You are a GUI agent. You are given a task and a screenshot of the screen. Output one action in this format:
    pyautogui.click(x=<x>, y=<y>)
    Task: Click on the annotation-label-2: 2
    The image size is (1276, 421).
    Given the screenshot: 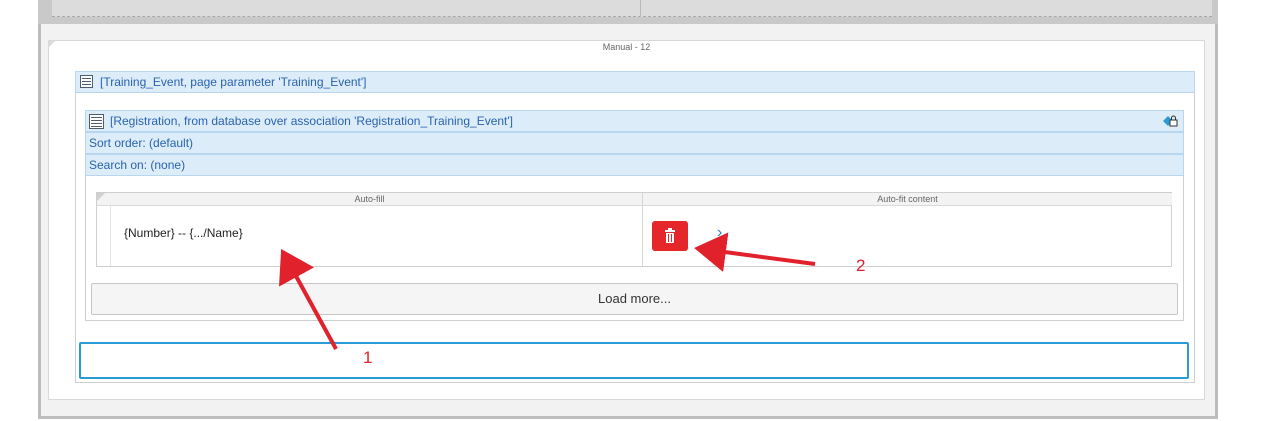 What is the action you would take?
    pyautogui.click(x=861, y=265)
    